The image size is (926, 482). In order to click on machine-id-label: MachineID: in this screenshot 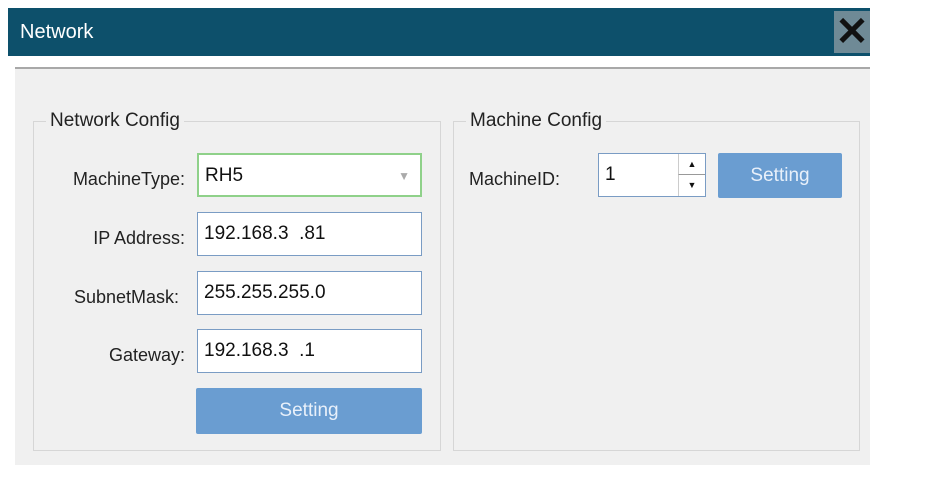, I will do `click(515, 179)`.